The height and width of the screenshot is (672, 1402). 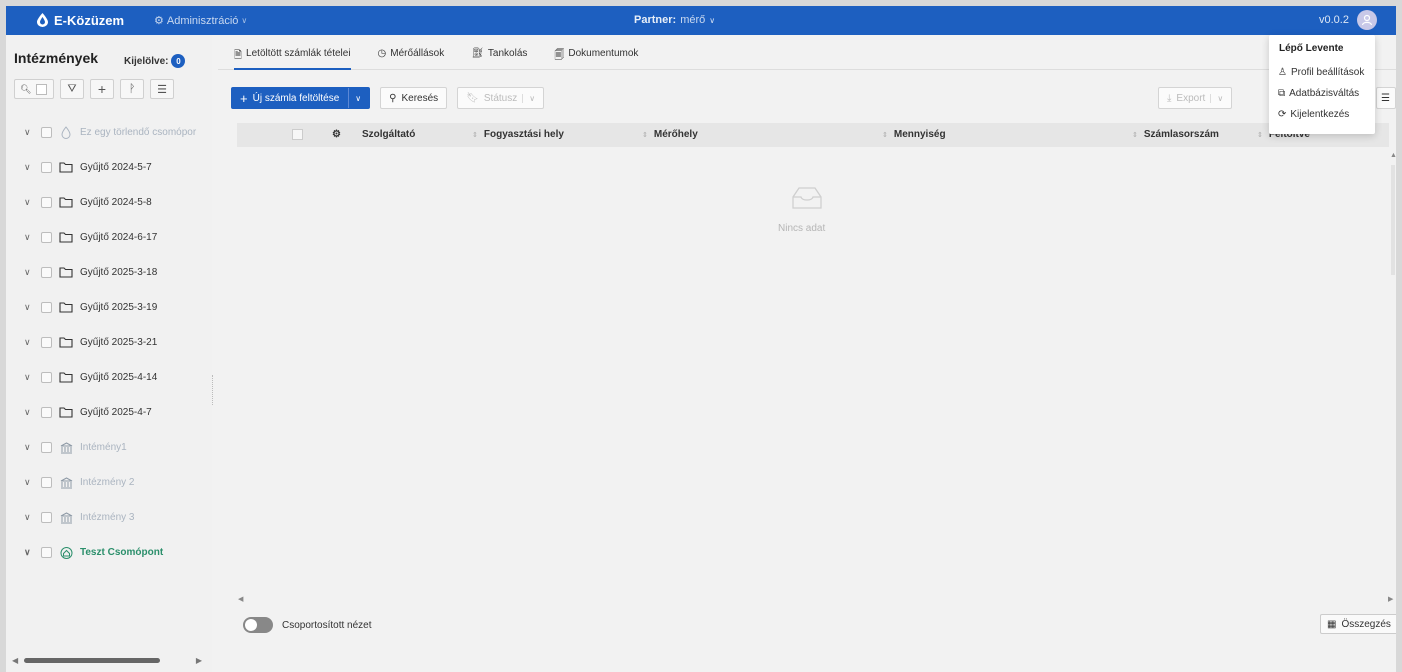 I want to click on tab-document: 🗐︎ Dokumentumok, so click(x=596, y=52).